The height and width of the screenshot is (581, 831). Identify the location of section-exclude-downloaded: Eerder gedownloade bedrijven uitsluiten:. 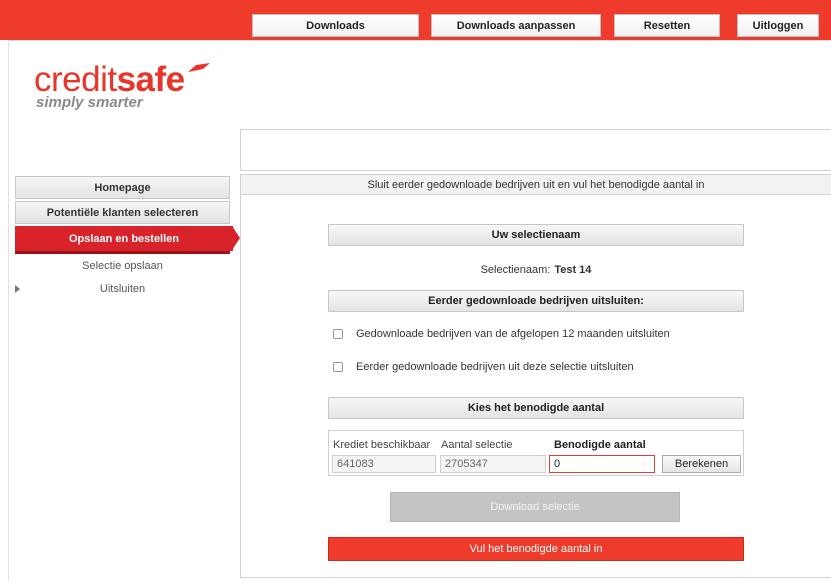
(536, 301).